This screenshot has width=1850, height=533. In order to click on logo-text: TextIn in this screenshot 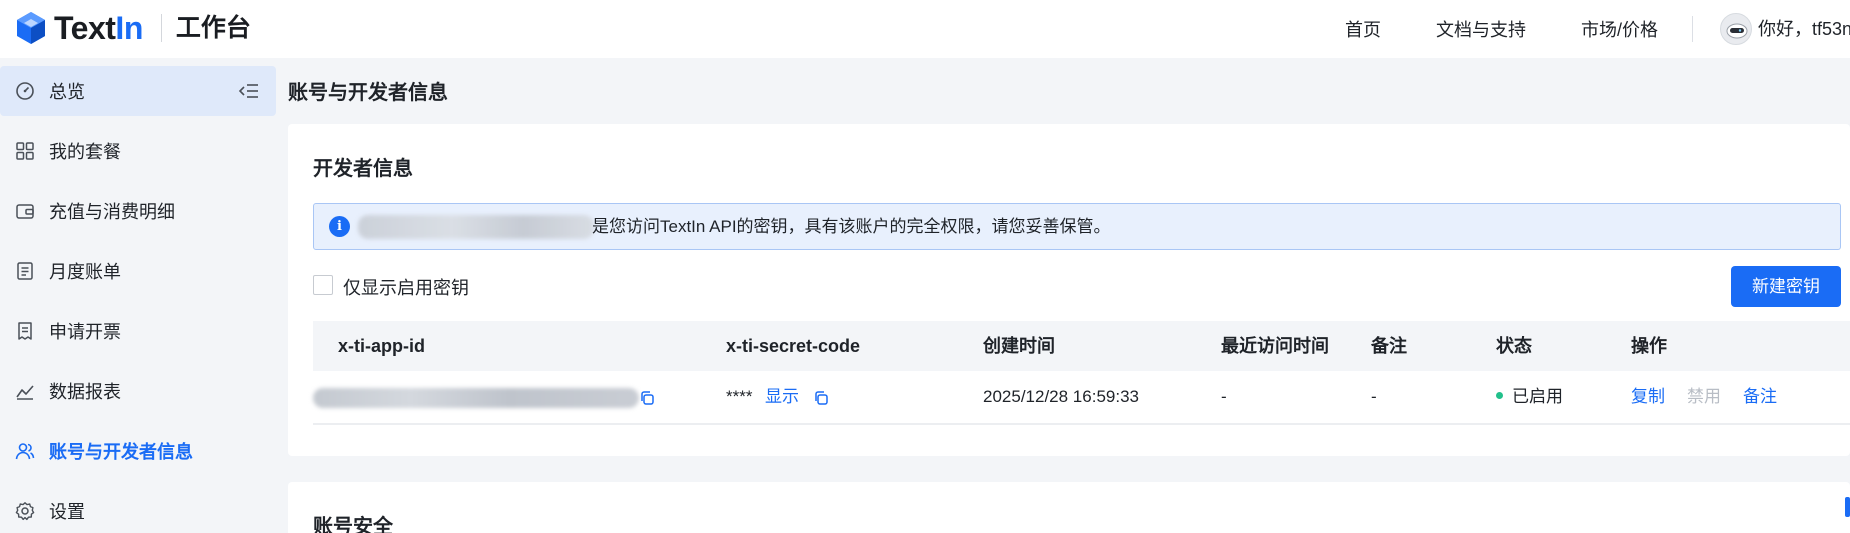, I will do `click(98, 28)`.